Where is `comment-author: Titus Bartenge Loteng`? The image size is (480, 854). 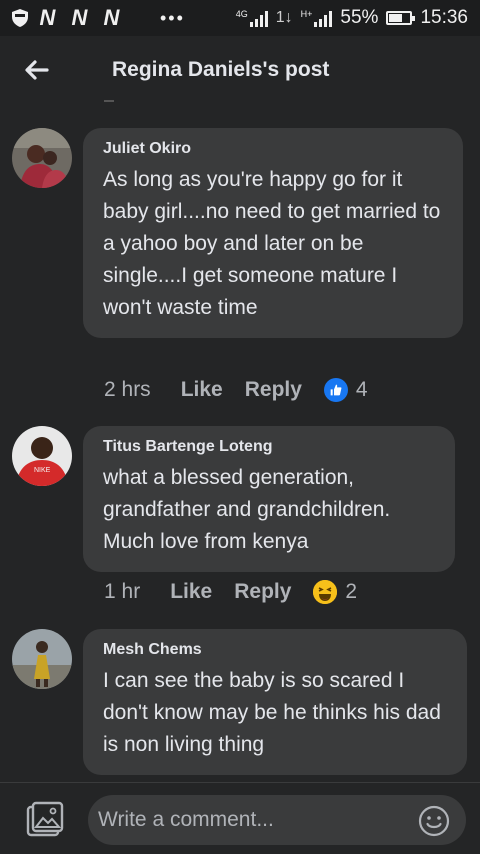 comment-author: Titus Bartenge Loteng is located at coordinates (269, 447).